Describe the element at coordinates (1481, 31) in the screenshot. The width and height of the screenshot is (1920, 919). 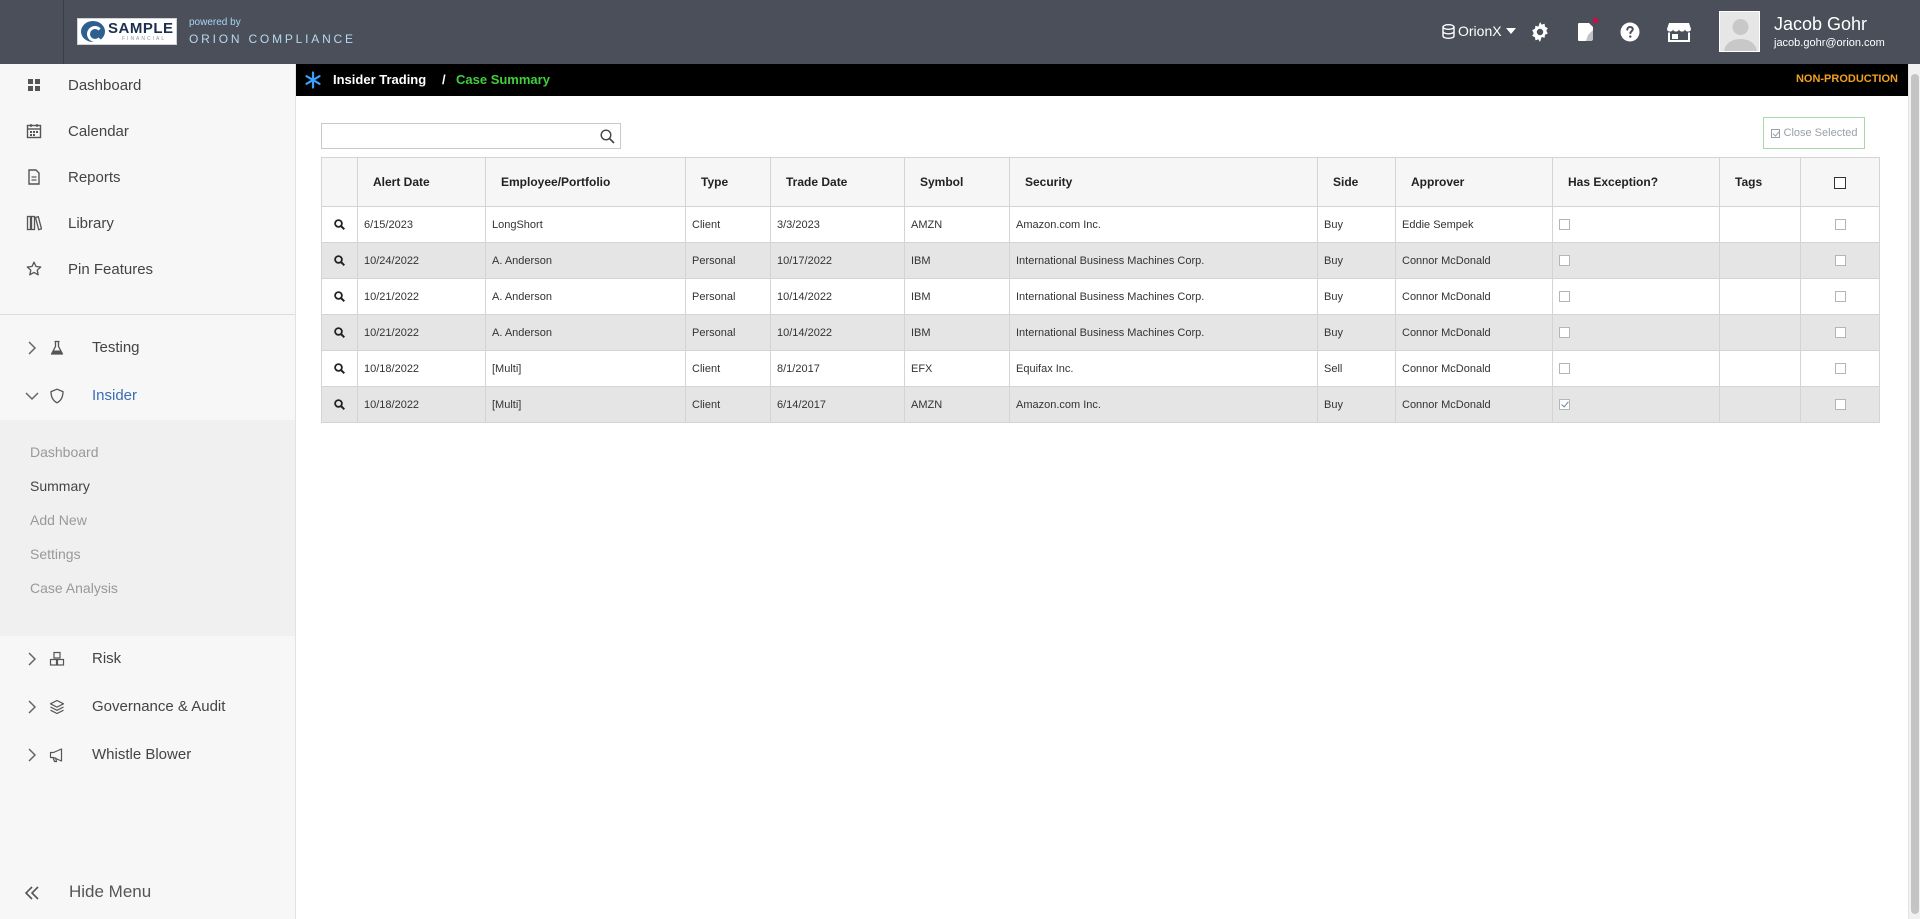
I see `database-selector: OrionX` at that location.